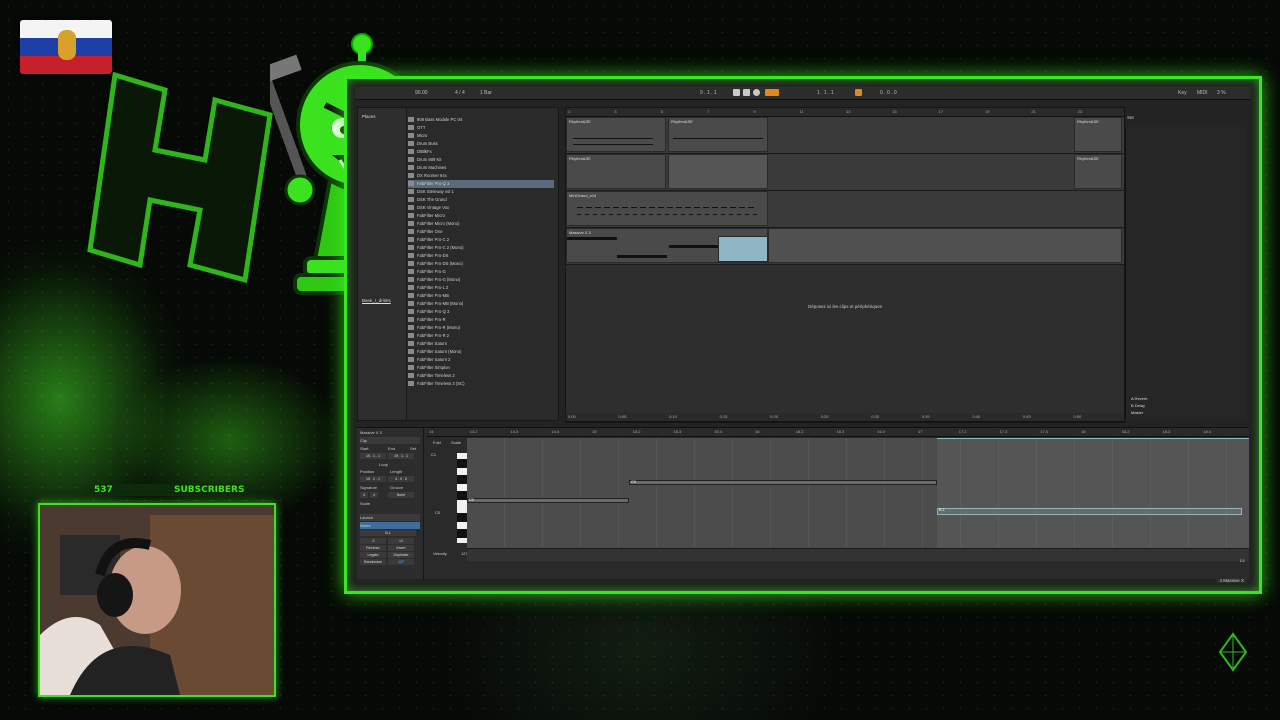  Describe the element at coordinates (401, 479) in the screenshot. I see `length-field: 4 . 0 . 0` at that location.